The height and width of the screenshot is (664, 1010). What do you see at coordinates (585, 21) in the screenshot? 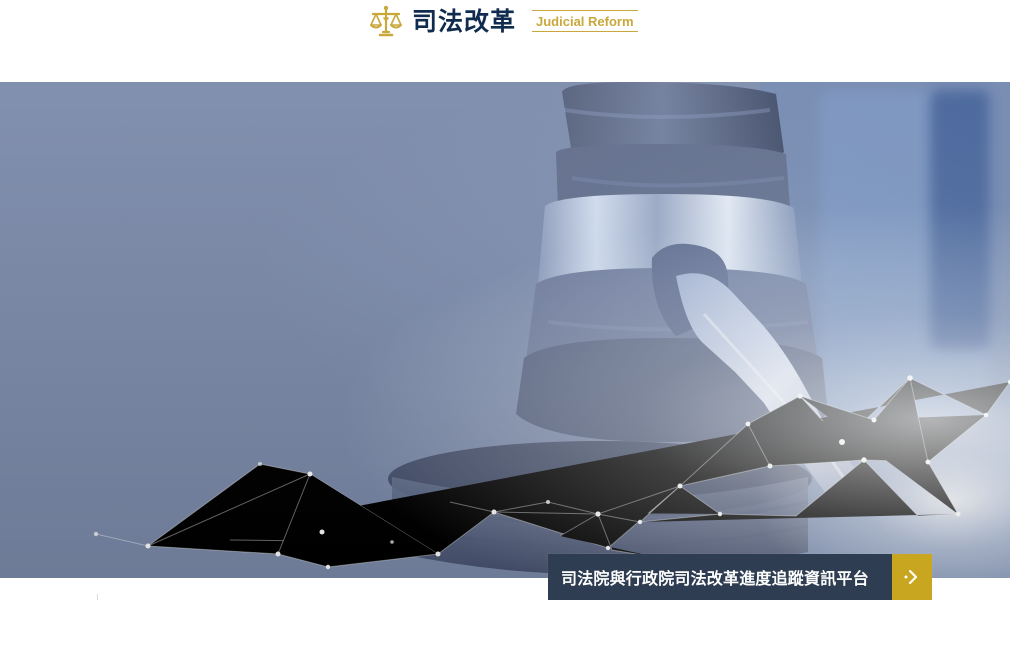
I see `site-title-english: Judicial Reform` at bounding box center [585, 21].